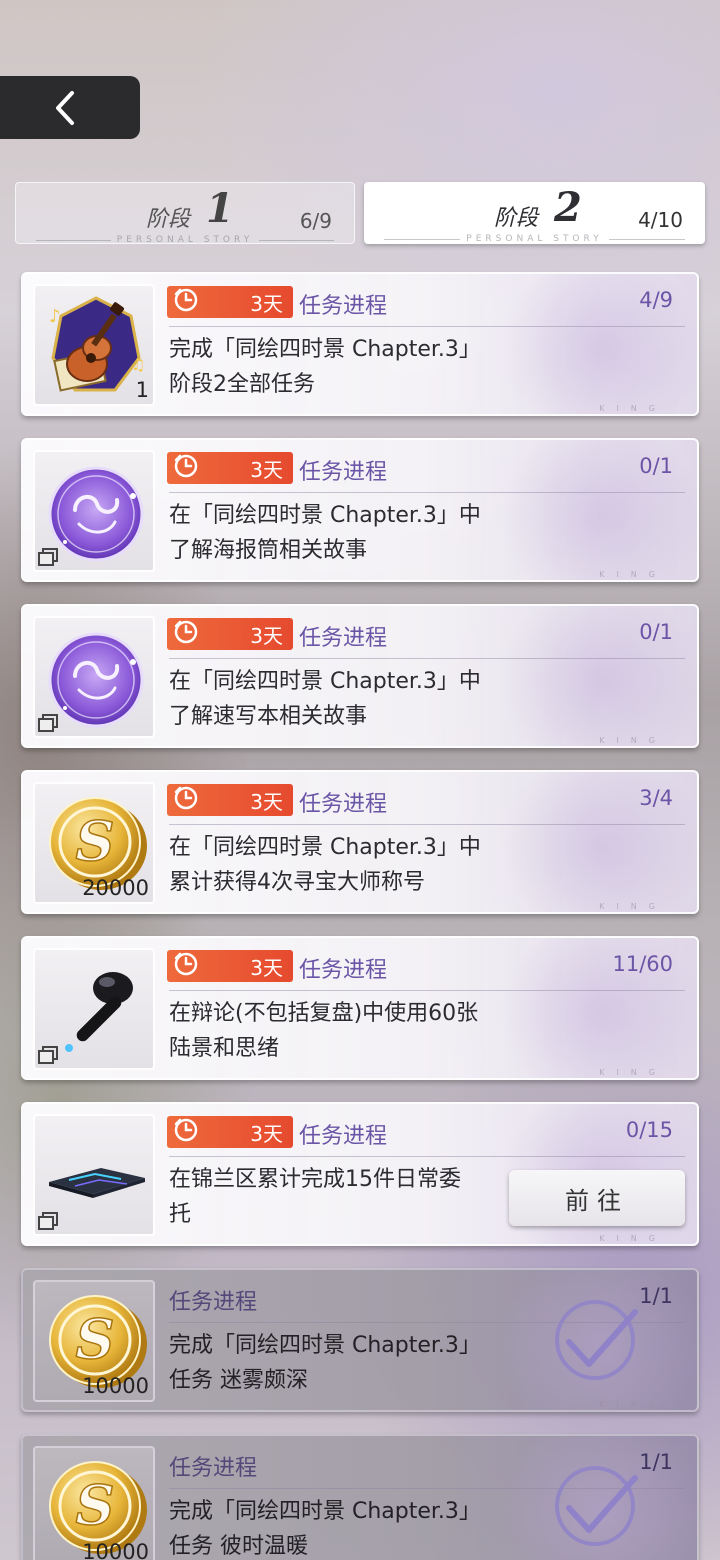 Image resolution: width=720 pixels, height=1560 pixels. Describe the element at coordinates (220, 208) in the screenshot. I see `stage-number: 1` at that location.